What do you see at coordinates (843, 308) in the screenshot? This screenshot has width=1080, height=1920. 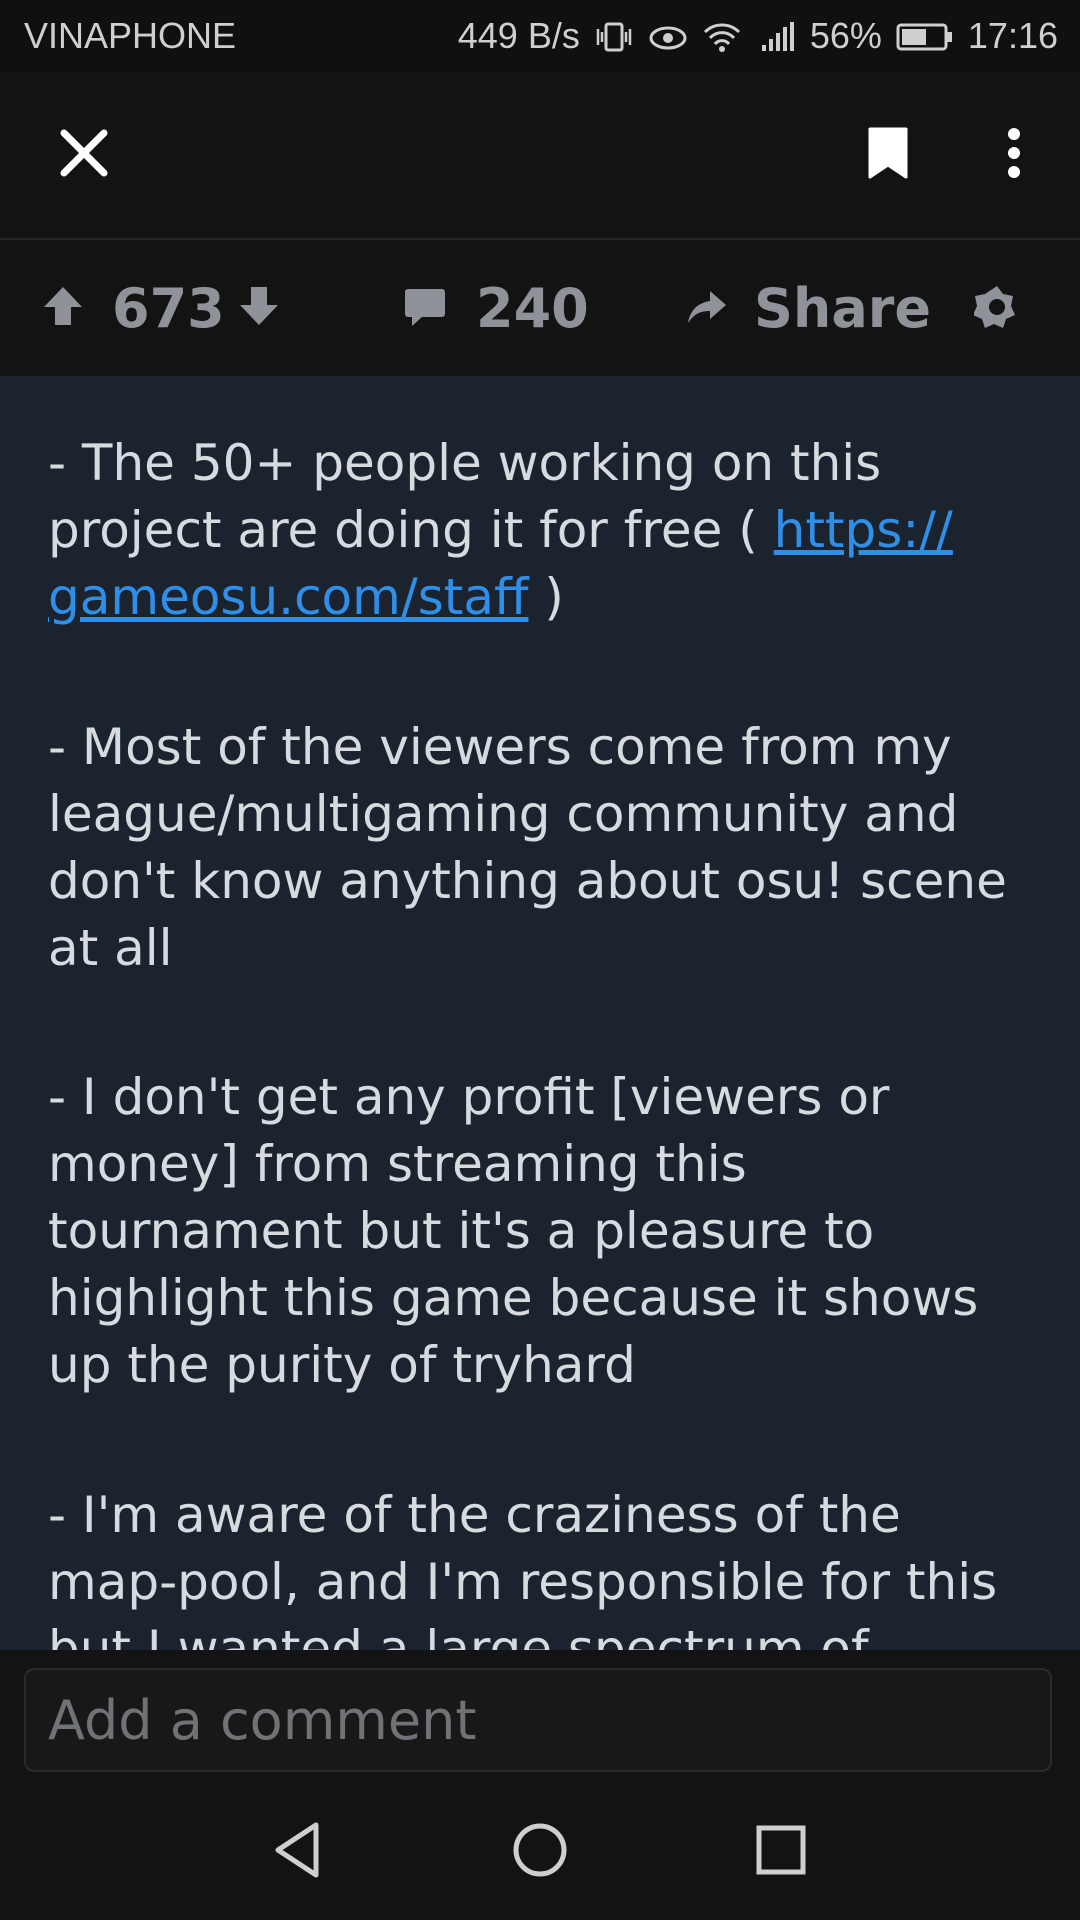 I see `share-label: Share` at bounding box center [843, 308].